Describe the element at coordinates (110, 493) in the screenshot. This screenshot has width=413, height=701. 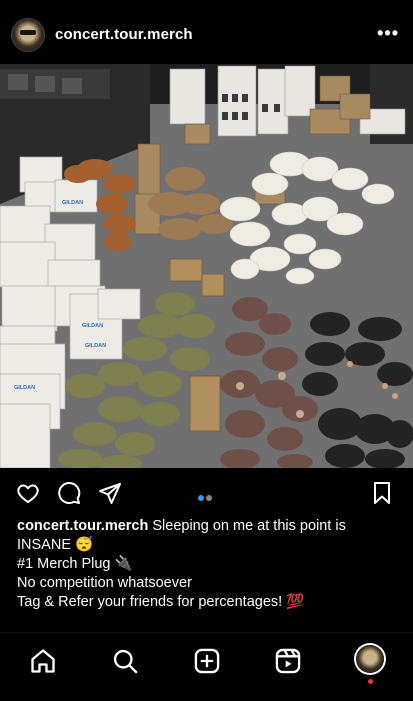
I see `send-icon` at that location.